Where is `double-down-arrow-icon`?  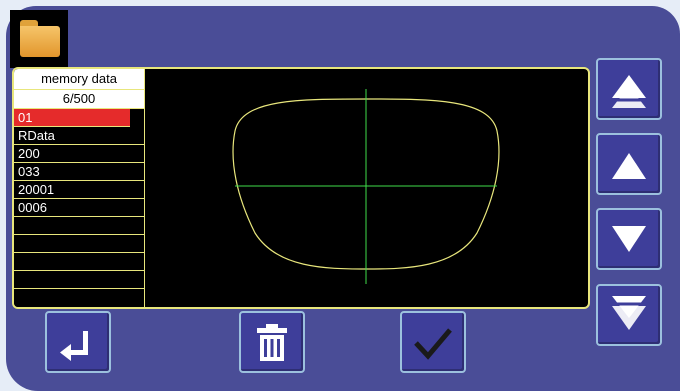 double-down-arrow-icon is located at coordinates (629, 313).